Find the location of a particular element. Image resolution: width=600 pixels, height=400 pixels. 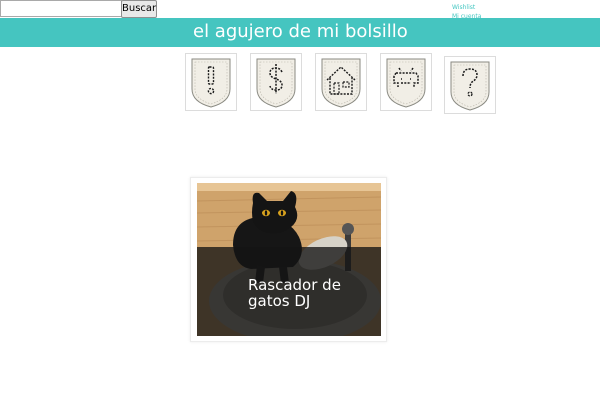

nav-pocket-games is located at coordinates (406, 82).